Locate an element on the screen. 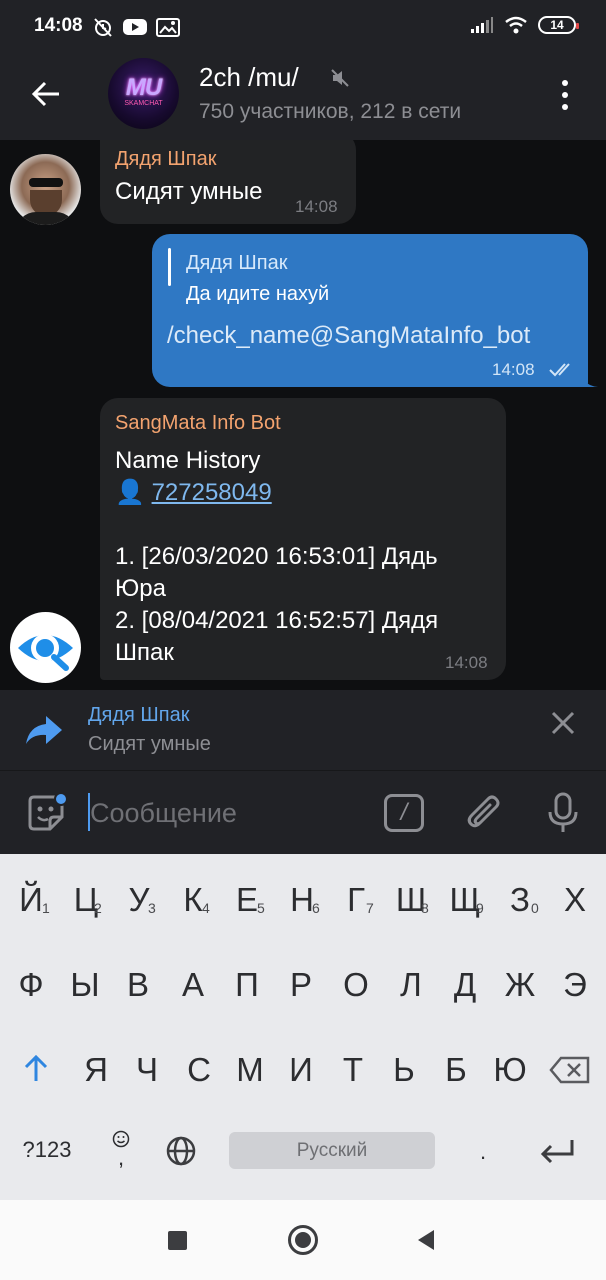  chat-title: 2ch /mu/ is located at coordinates (249, 77).